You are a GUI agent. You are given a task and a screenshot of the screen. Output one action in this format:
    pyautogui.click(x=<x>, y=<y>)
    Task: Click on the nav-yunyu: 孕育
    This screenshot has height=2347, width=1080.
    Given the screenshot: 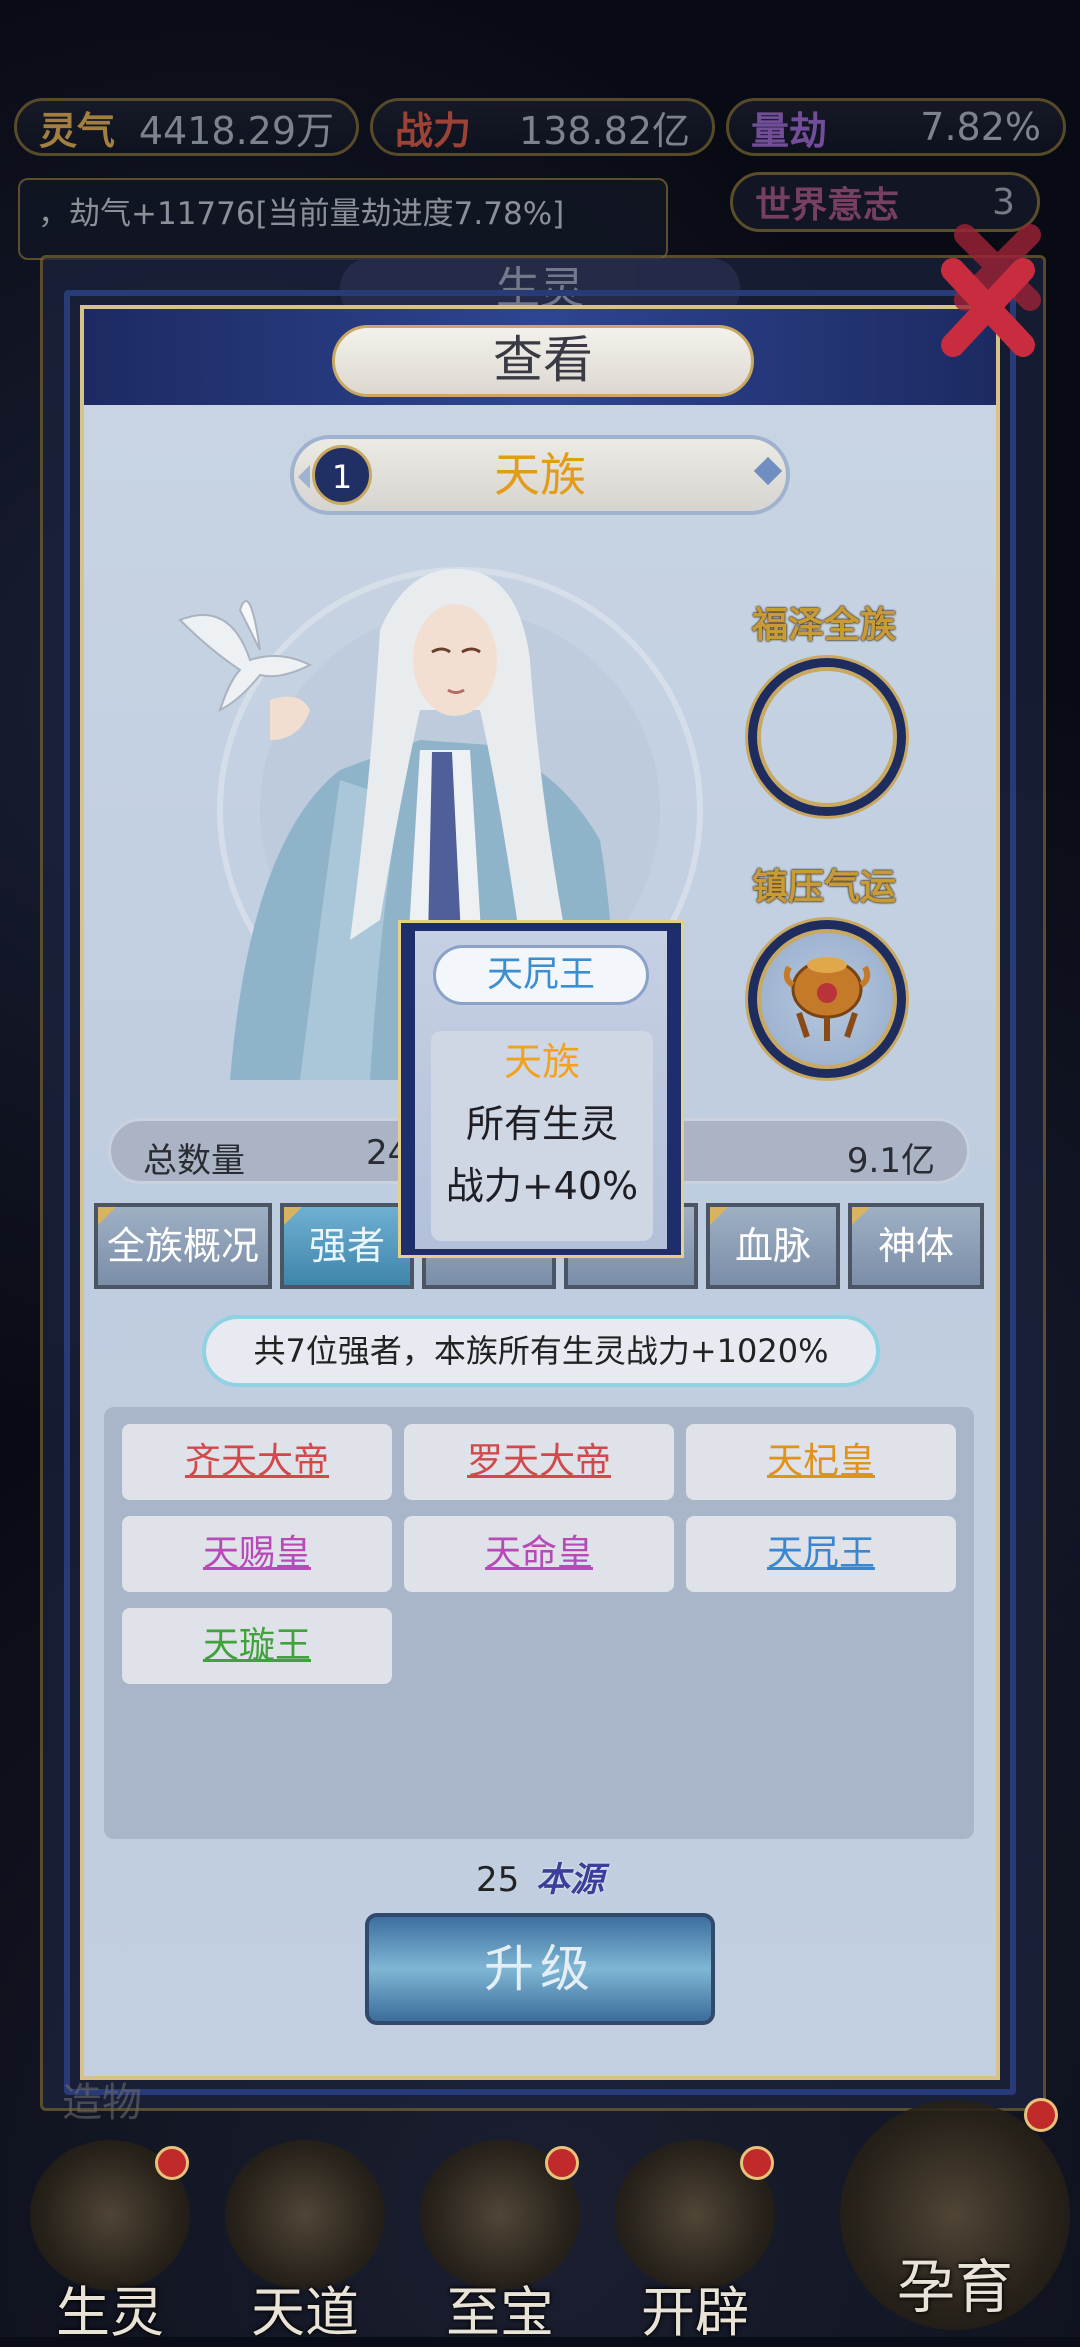 What is the action you would take?
    pyautogui.click(x=955, y=2213)
    